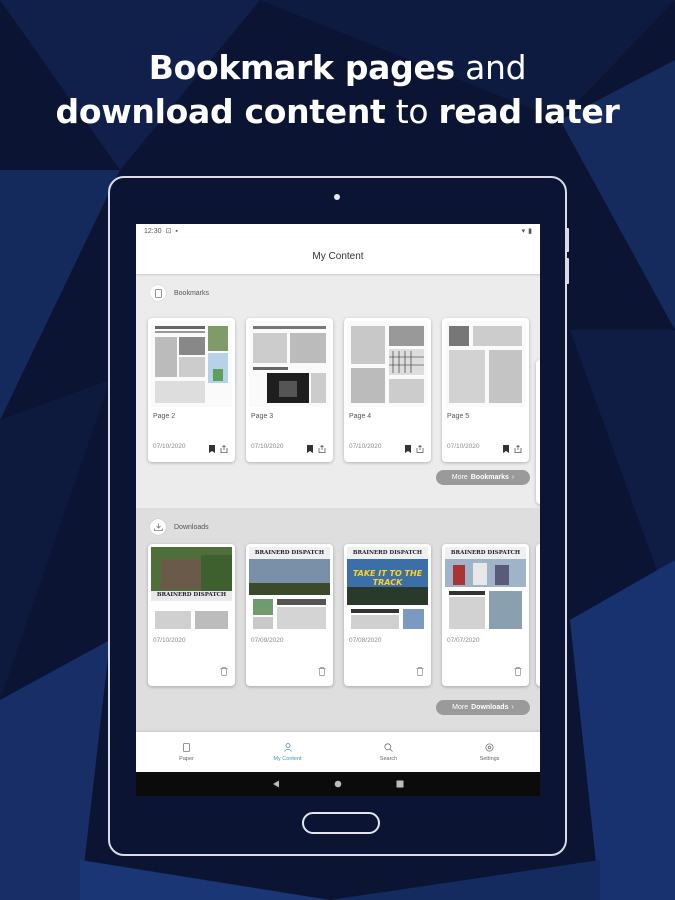 The image size is (675, 900). I want to click on more-bookmarks-button: More Bookmarks ›, so click(483, 477).